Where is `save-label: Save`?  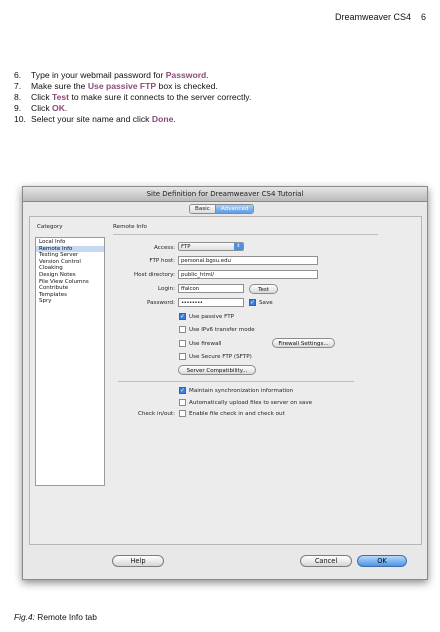 save-label: Save is located at coordinates (266, 303).